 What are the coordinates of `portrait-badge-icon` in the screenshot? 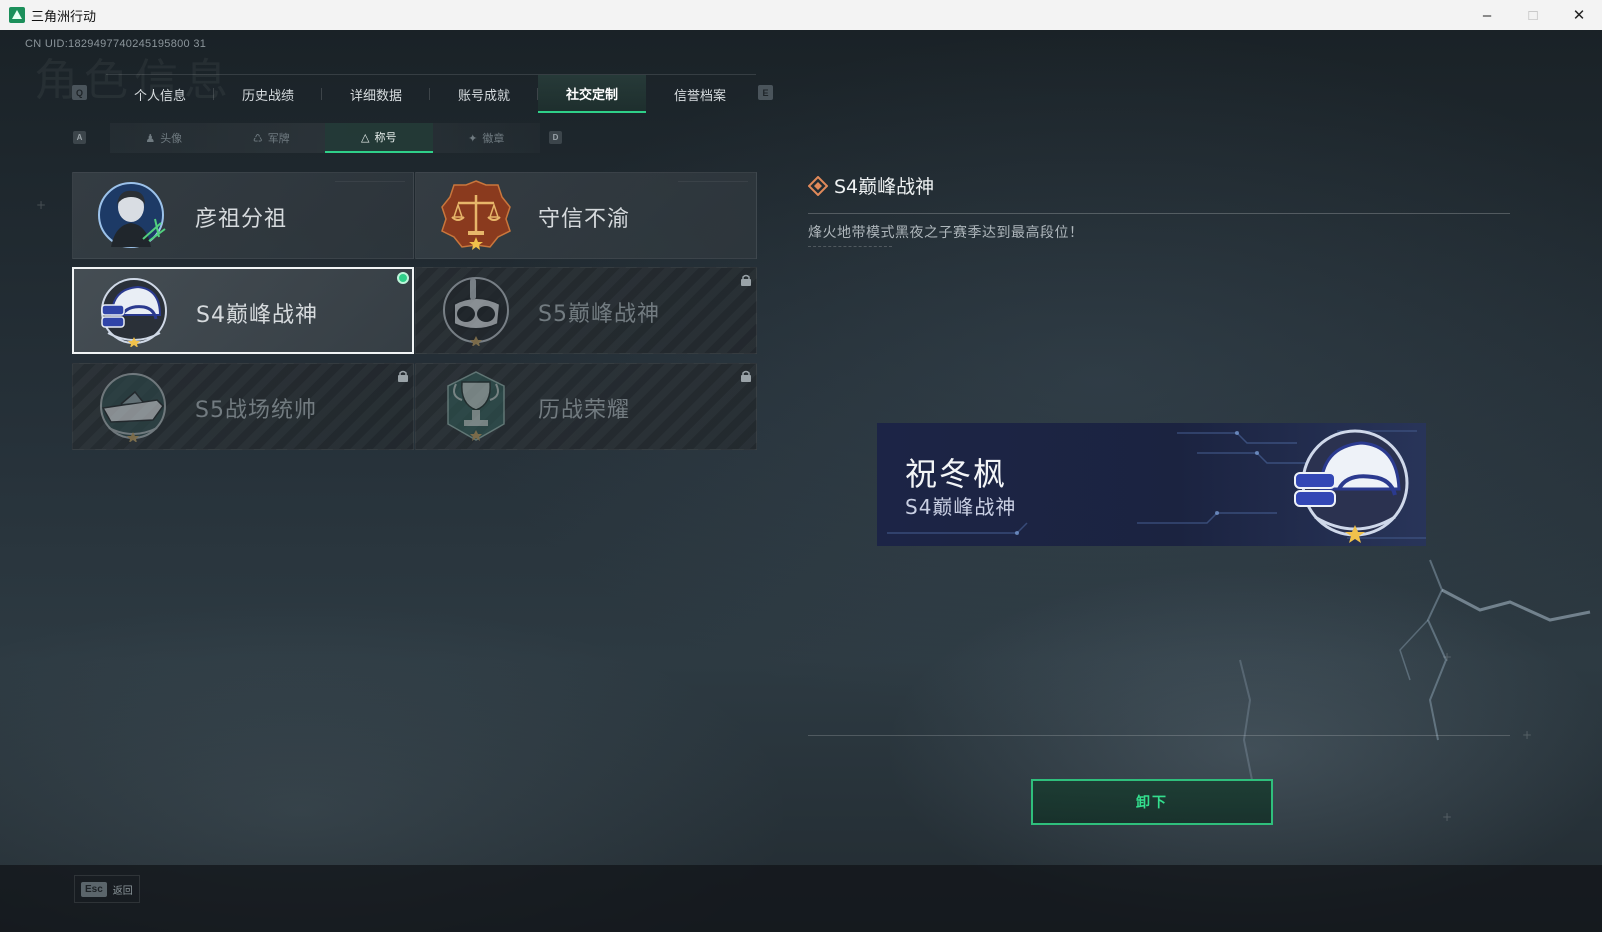 It's located at (132, 215).